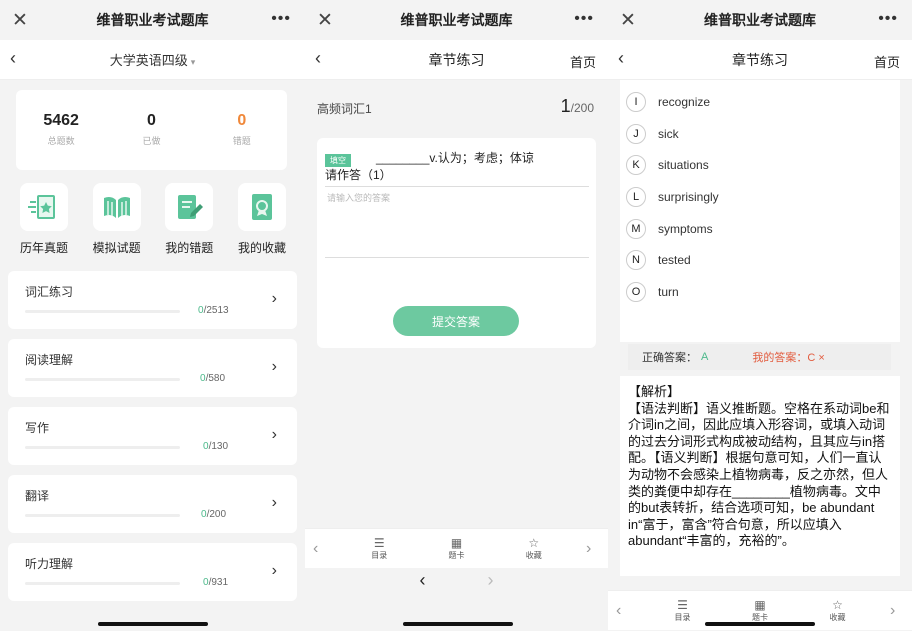 This screenshot has height=631, width=912. Describe the element at coordinates (216, 310) in the screenshot. I see `total-count: /2513` at that location.